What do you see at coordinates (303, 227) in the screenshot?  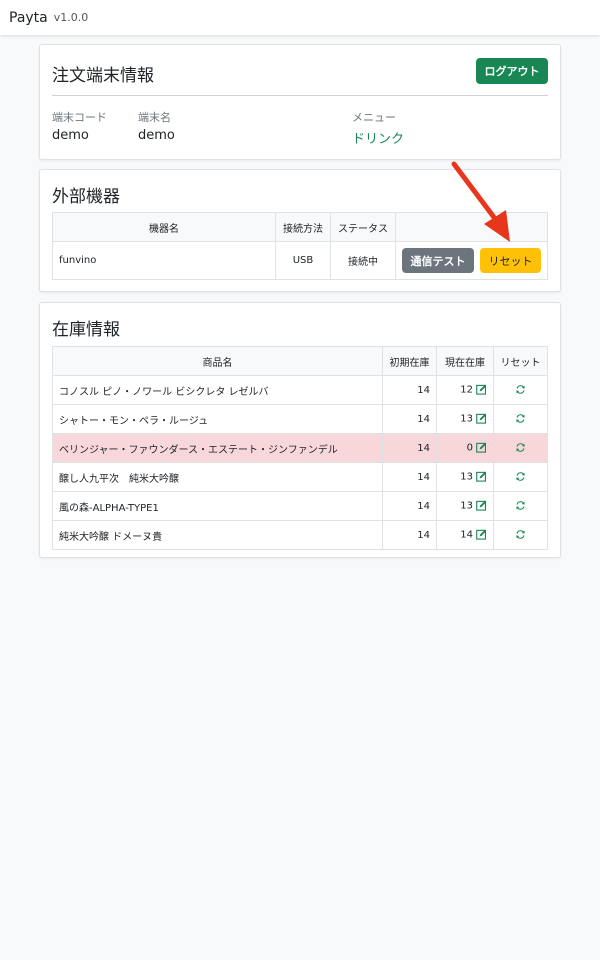 I see `column-header-connection: 接続方法` at bounding box center [303, 227].